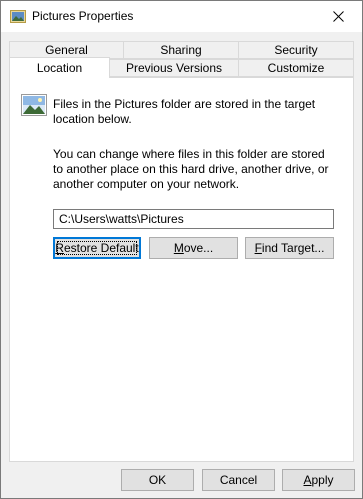 The width and height of the screenshot is (363, 499). I want to click on tab-previous-versions: Previous Versions, so click(174, 68).